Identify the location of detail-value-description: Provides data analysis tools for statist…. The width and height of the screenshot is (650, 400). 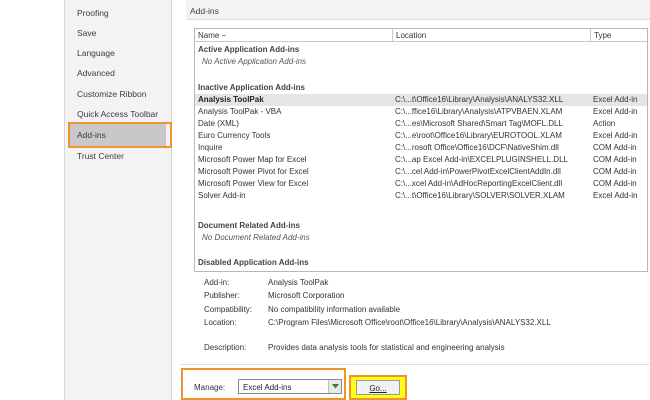
(386, 347).